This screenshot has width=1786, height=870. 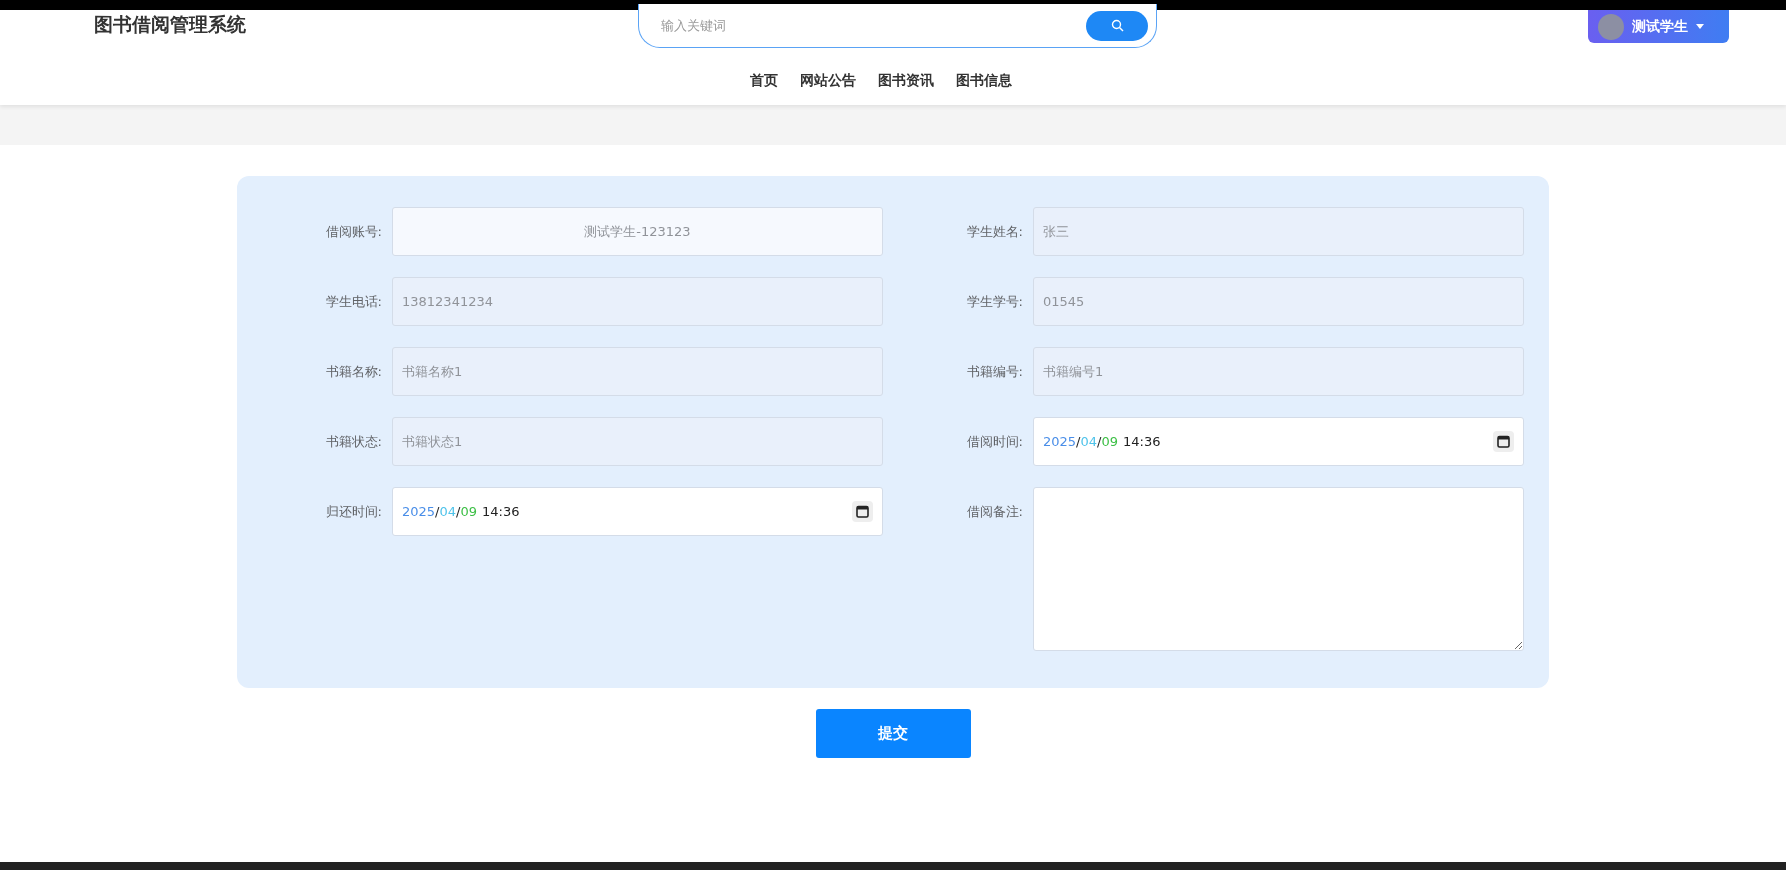 I want to click on avatar-icon, so click(x=1611, y=26).